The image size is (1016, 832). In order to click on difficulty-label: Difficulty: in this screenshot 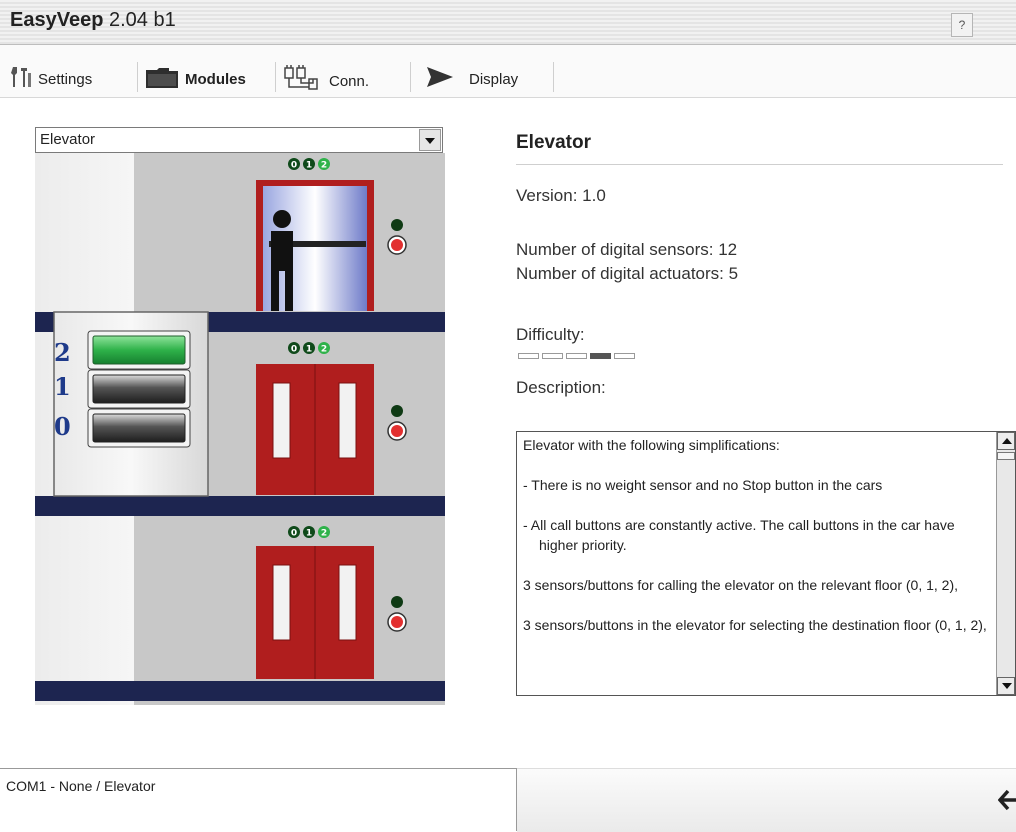, I will do `click(550, 334)`.